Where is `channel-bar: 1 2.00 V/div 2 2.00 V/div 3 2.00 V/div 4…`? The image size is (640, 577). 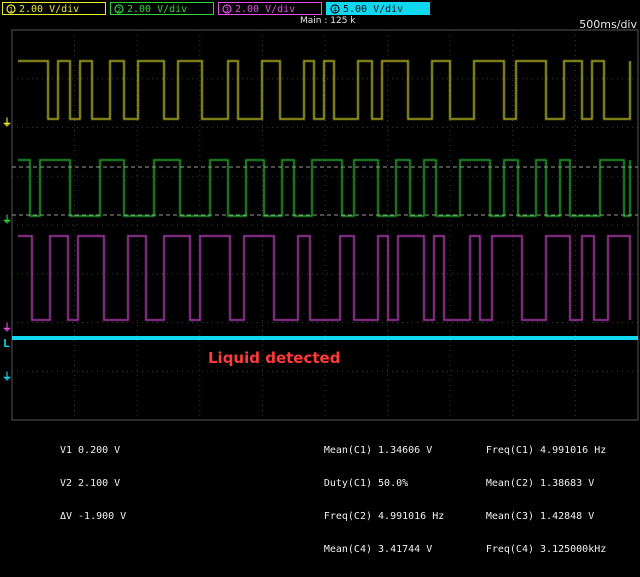
channel-bar: 1 2.00 V/div 2 2.00 V/div 3 2.00 V/div 4… is located at coordinates (320, 8).